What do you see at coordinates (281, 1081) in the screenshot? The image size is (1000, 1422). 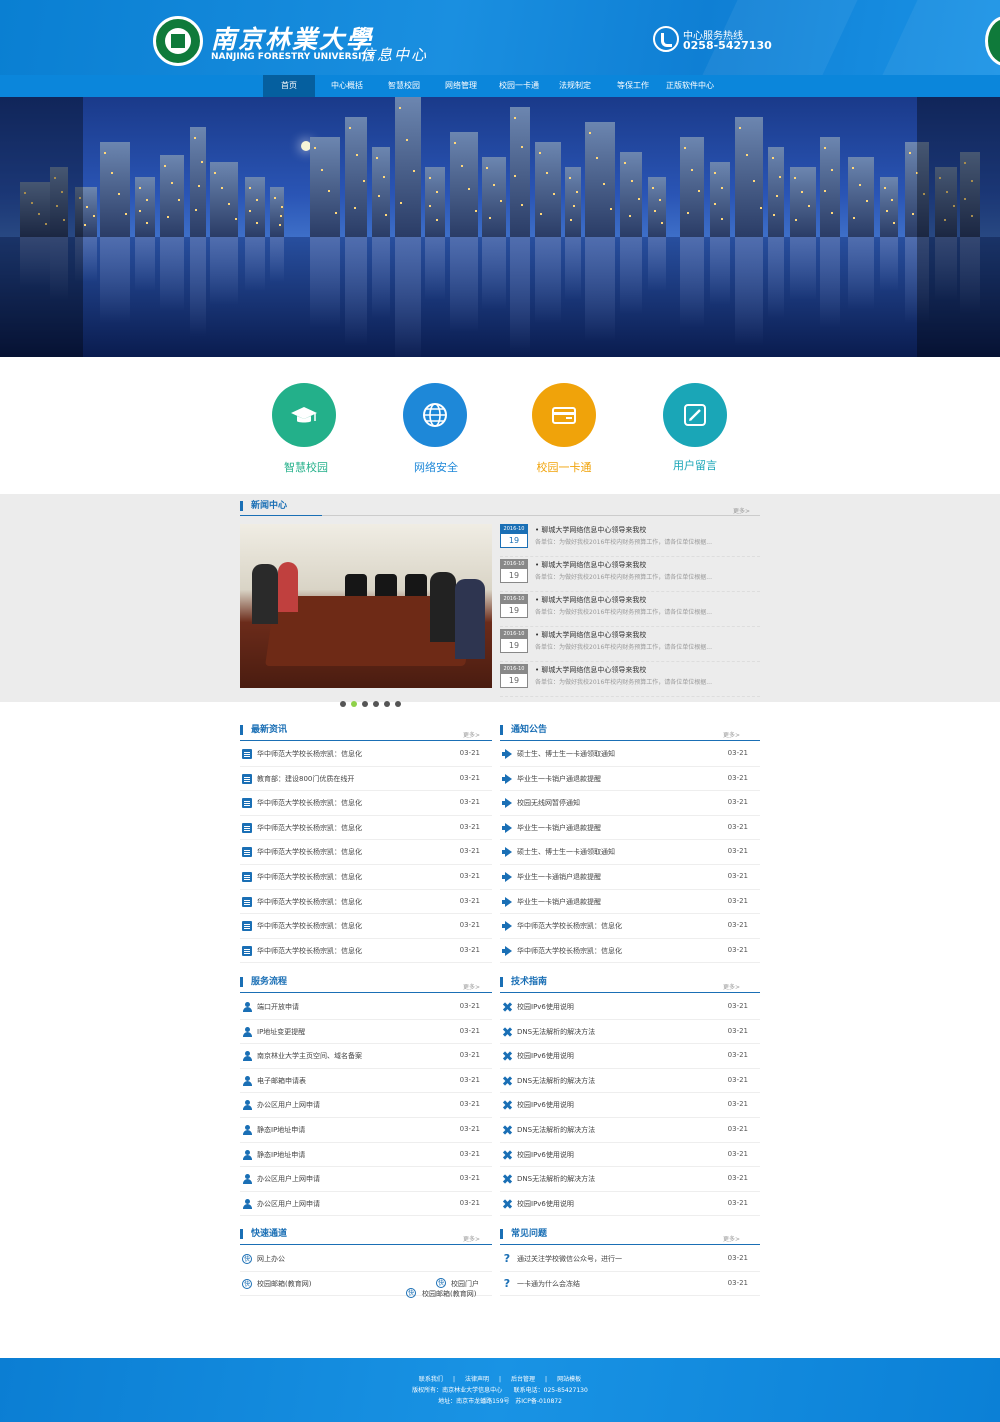 I see `list-item-text: 电子邮箱申请表` at bounding box center [281, 1081].